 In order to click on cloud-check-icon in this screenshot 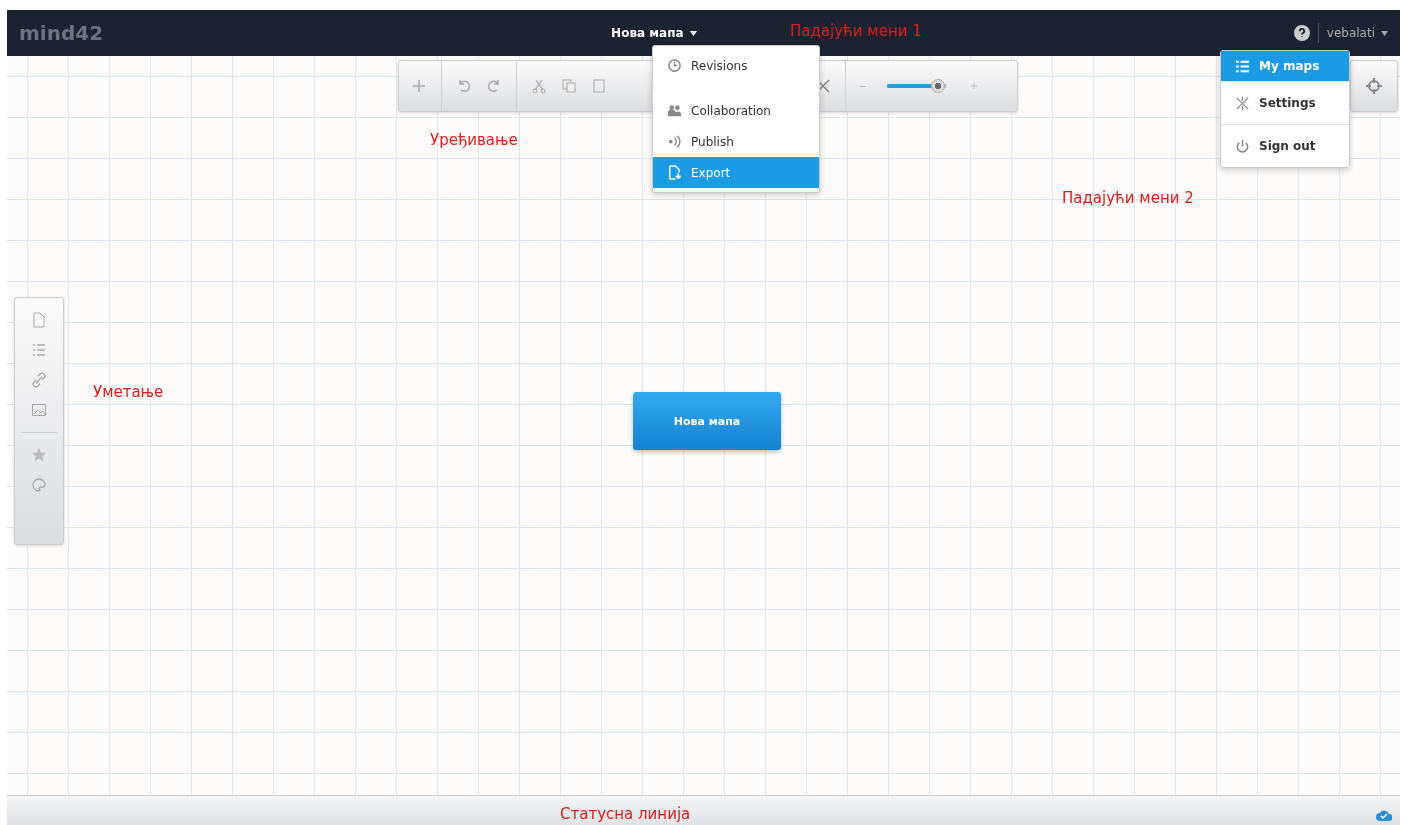, I will do `click(1384, 815)`.